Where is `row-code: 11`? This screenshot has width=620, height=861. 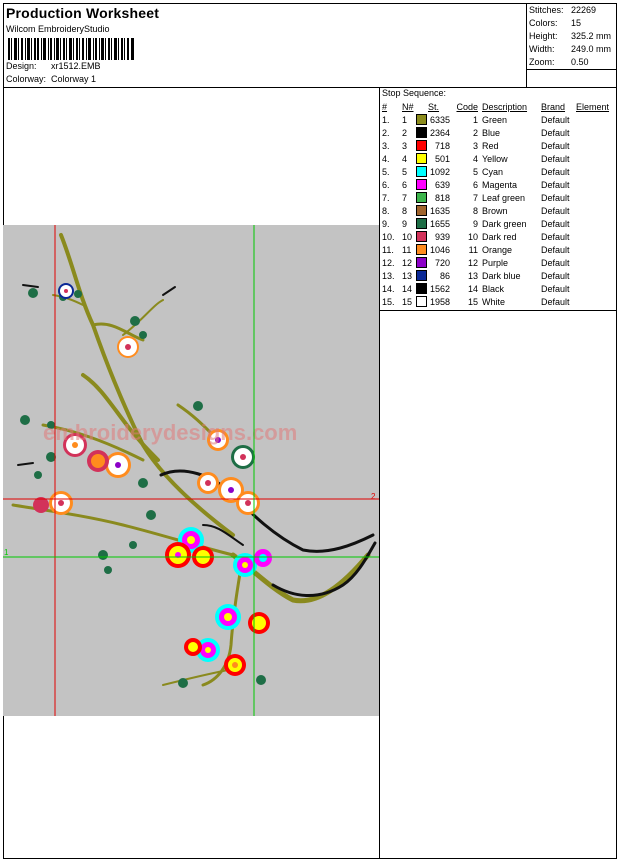 row-code: 11 is located at coordinates (473, 249).